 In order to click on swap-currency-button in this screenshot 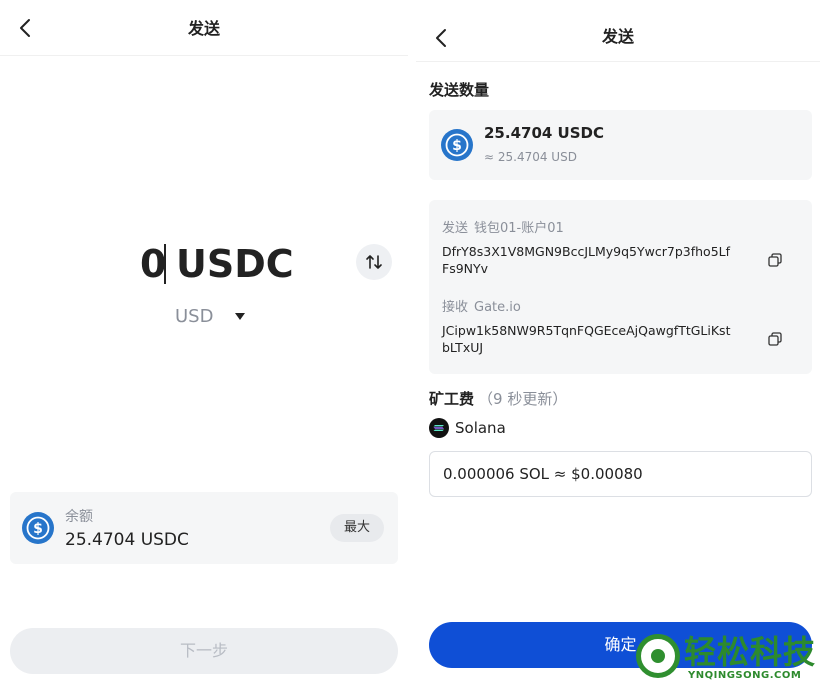, I will do `click(374, 262)`.